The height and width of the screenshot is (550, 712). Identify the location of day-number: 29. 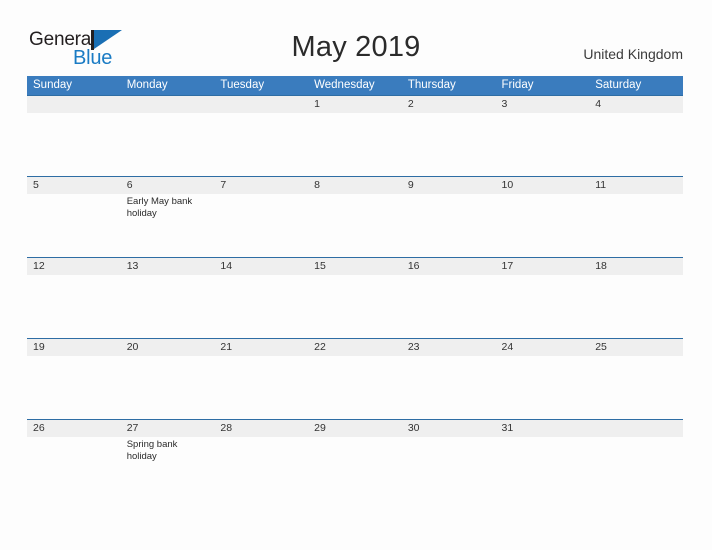
(355, 428).